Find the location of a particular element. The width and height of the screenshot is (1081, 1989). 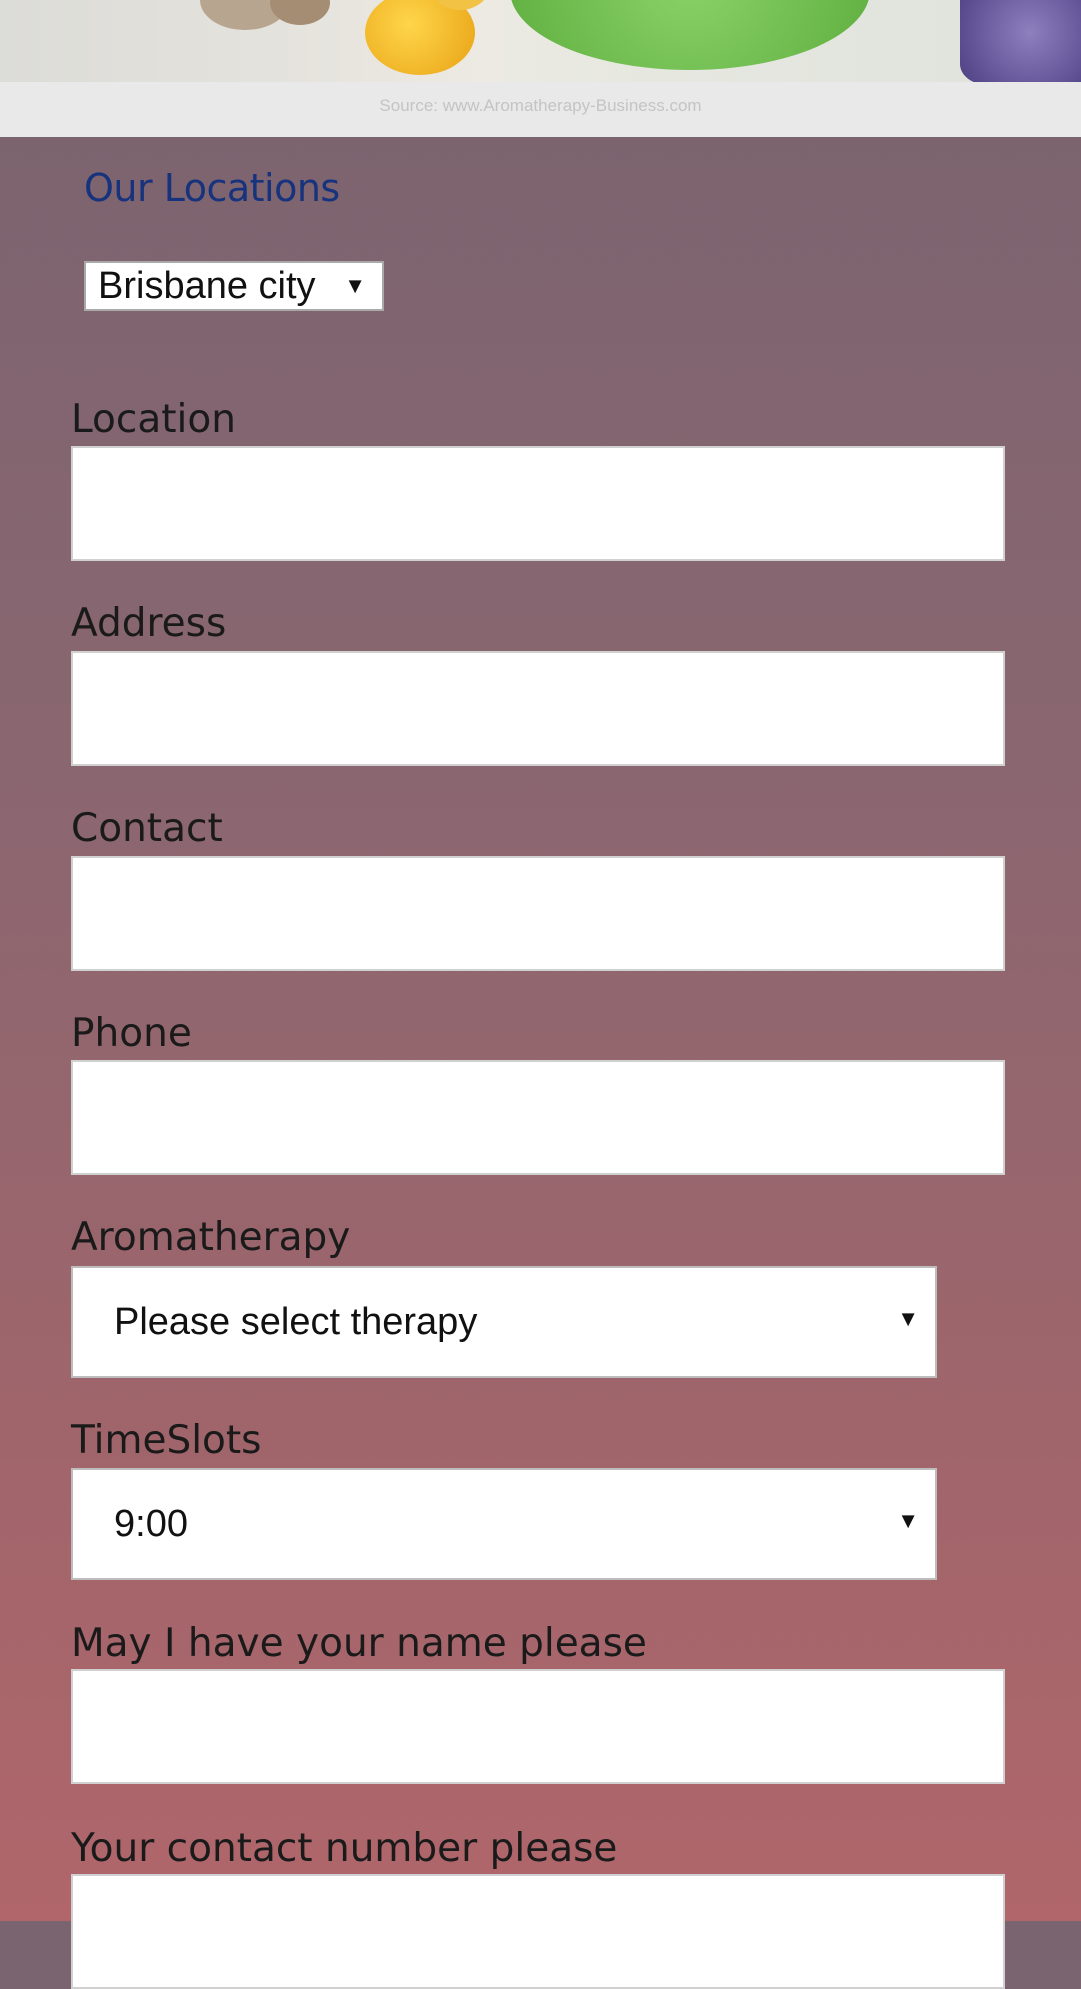

contact-number-label: Your contact number please is located at coordinates (344, 1848).